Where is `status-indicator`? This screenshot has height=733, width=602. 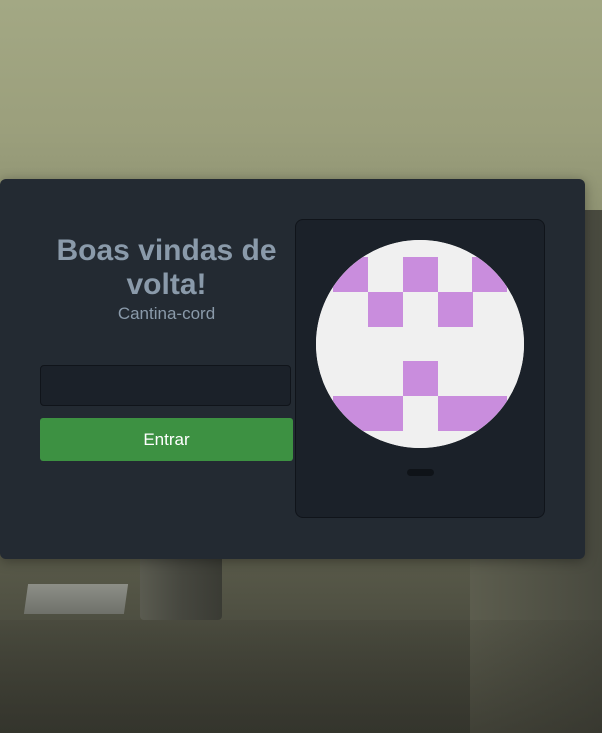 status-indicator is located at coordinates (420, 472).